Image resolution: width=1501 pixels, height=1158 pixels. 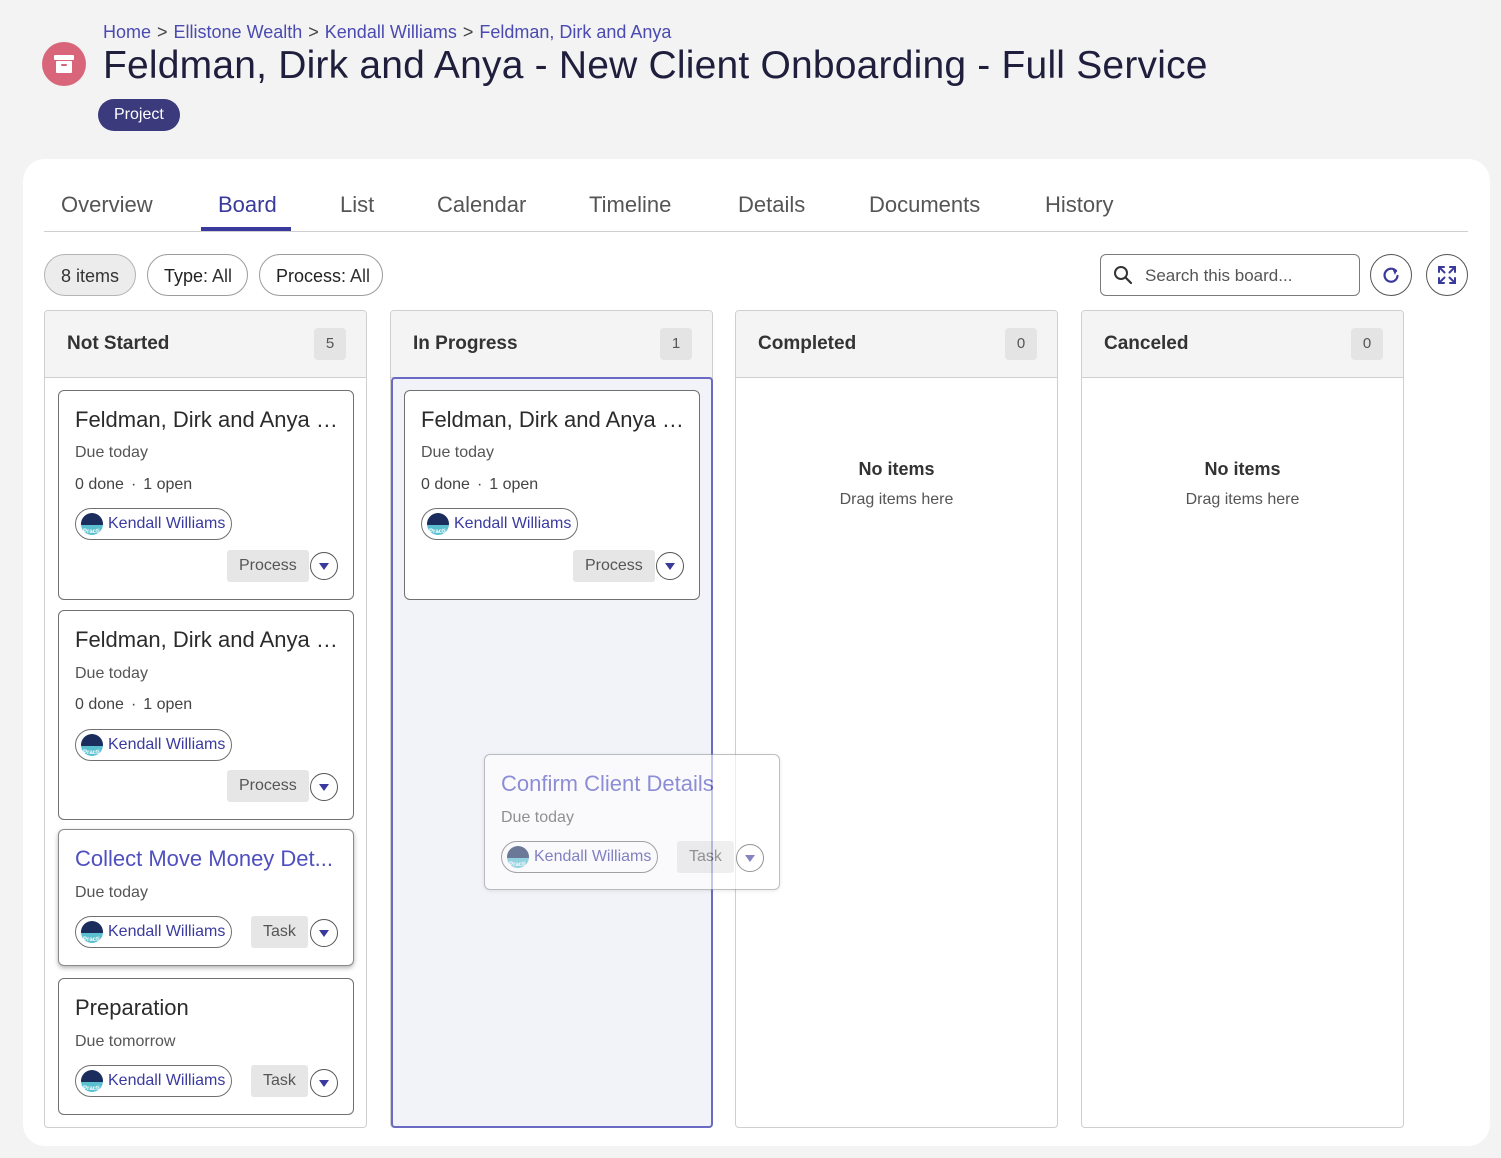 I want to click on refresh-button, so click(x=1391, y=275).